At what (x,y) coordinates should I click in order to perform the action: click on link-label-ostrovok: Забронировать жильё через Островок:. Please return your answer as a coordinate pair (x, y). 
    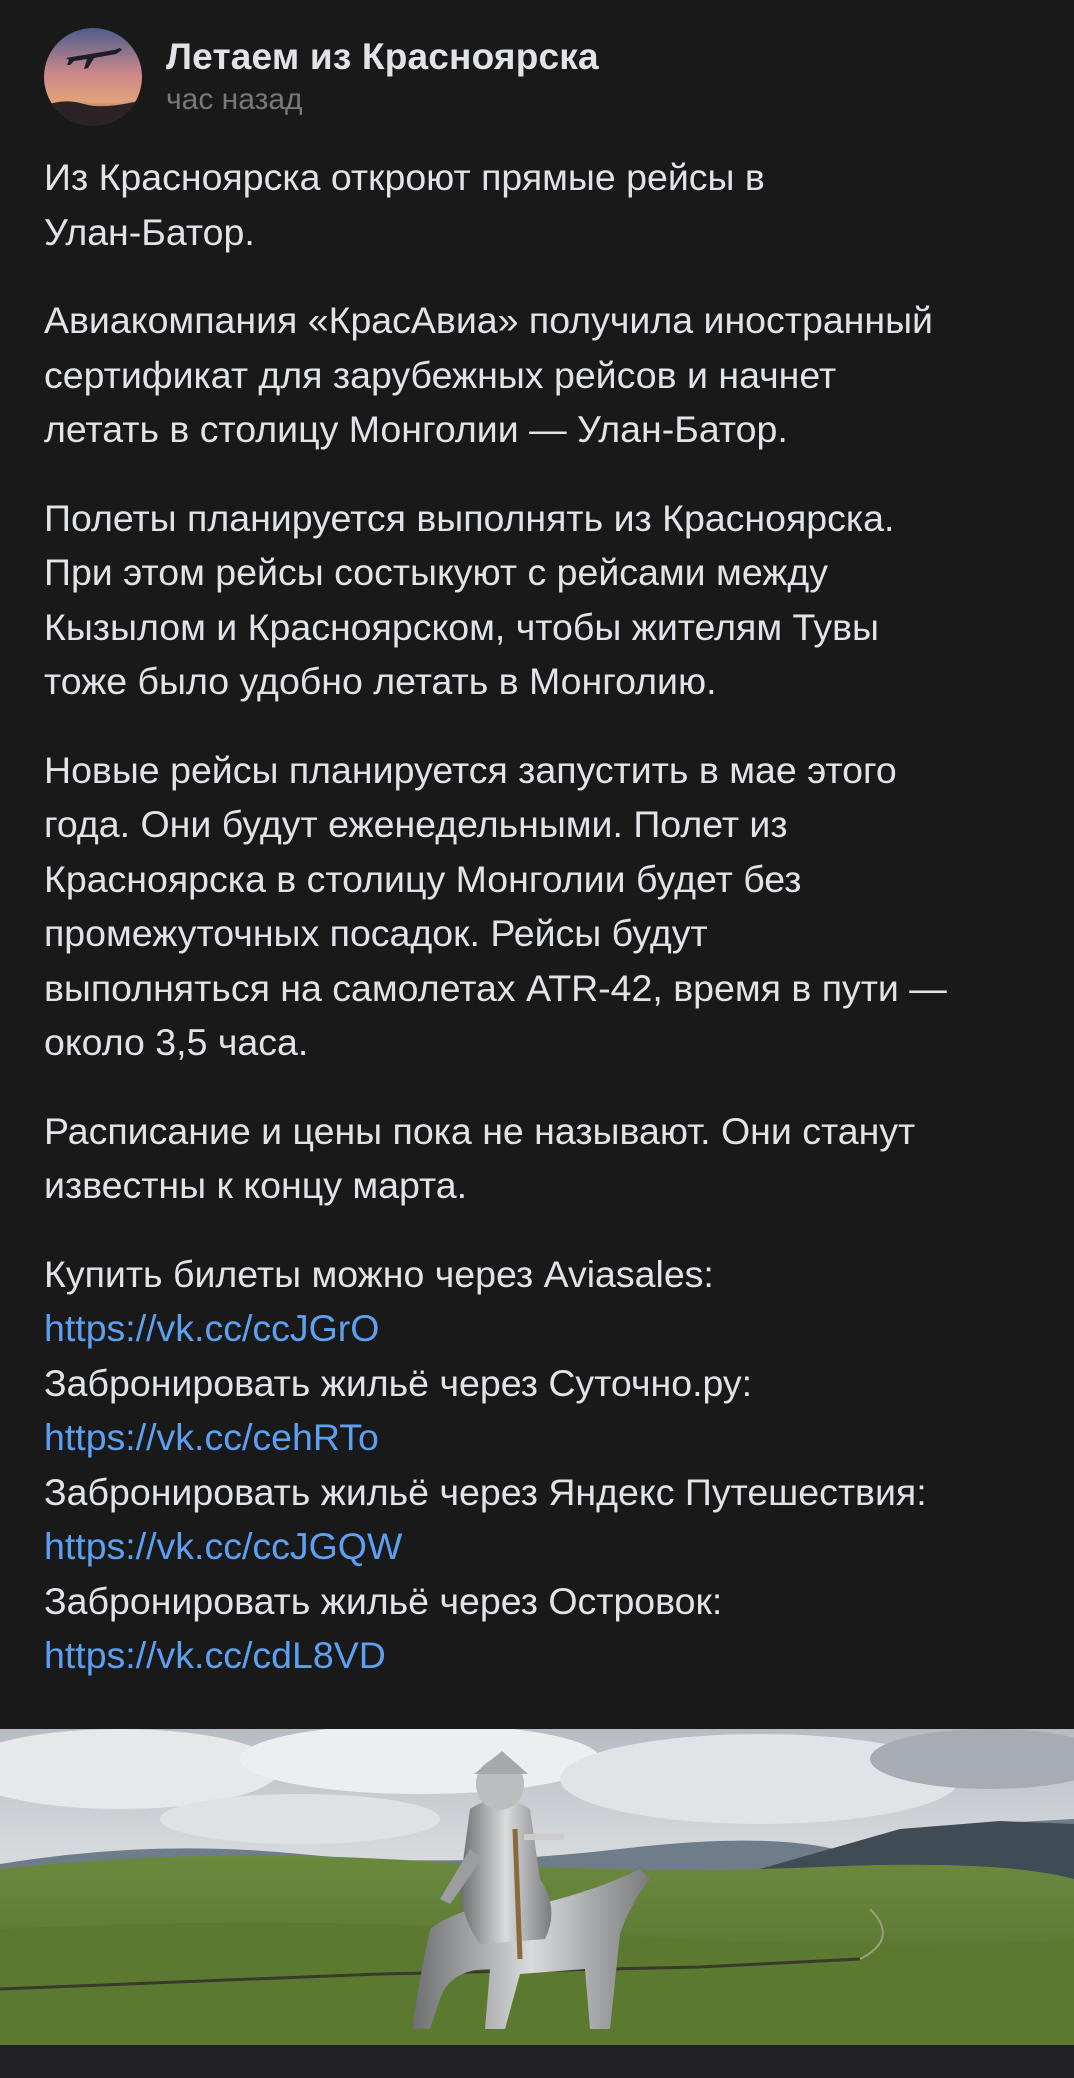
    Looking at the image, I should click on (383, 1600).